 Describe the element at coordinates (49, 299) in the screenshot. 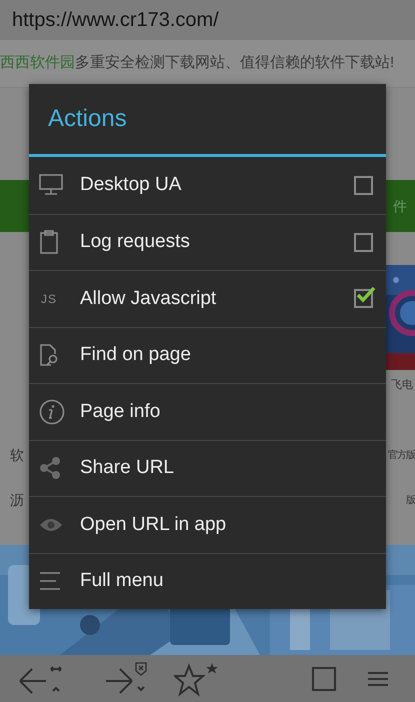

I see `js-icon: JS` at that location.